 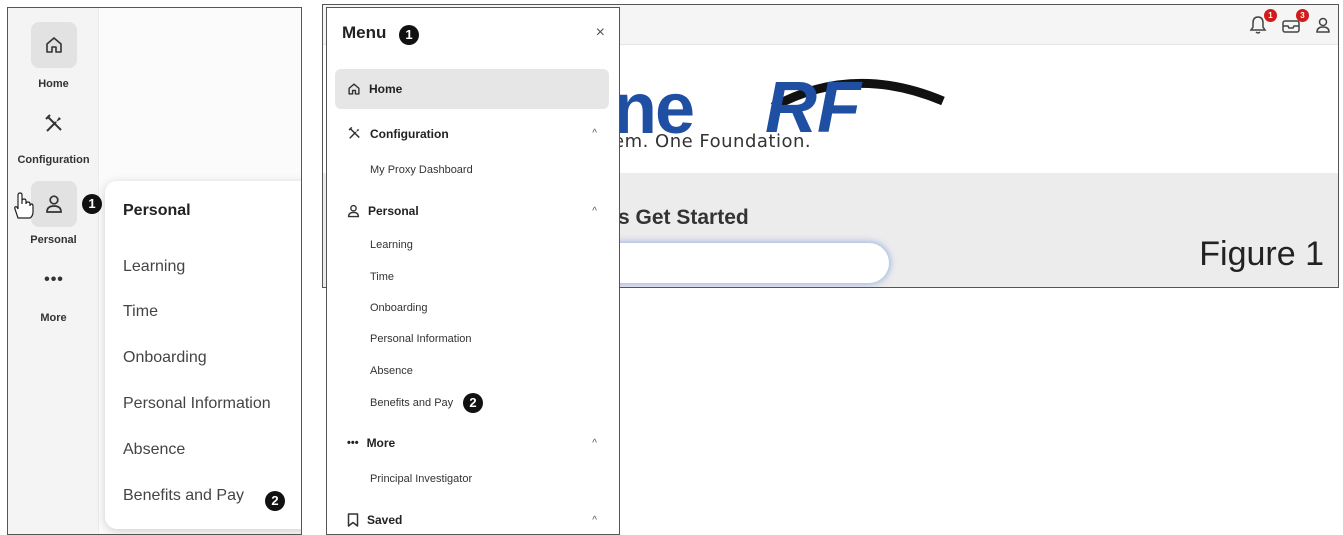 I want to click on menu-home-item: Home, so click(x=472, y=89).